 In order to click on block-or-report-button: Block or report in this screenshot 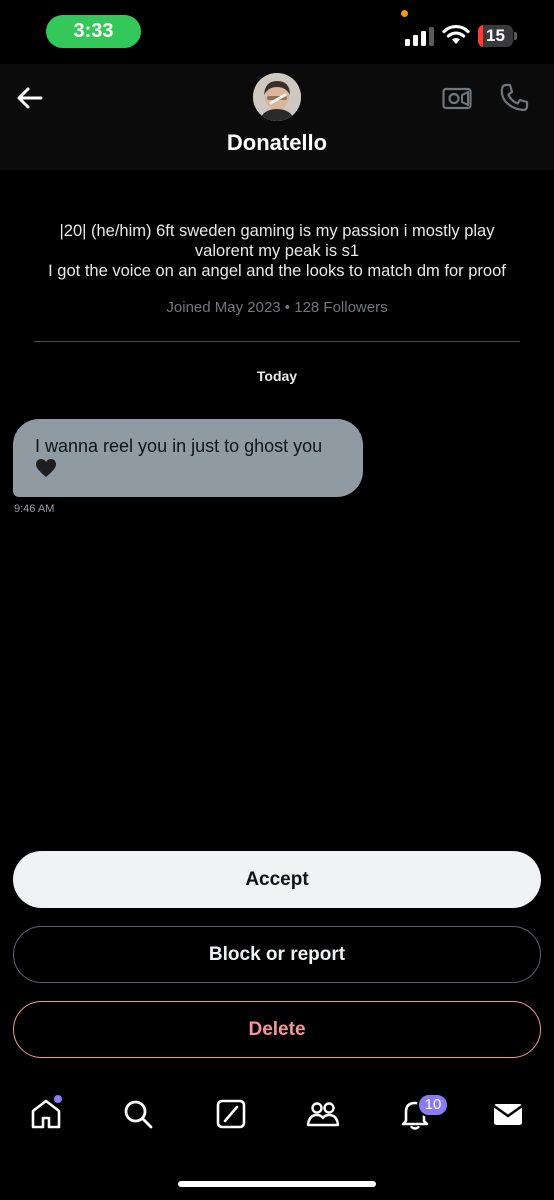, I will do `click(277, 954)`.